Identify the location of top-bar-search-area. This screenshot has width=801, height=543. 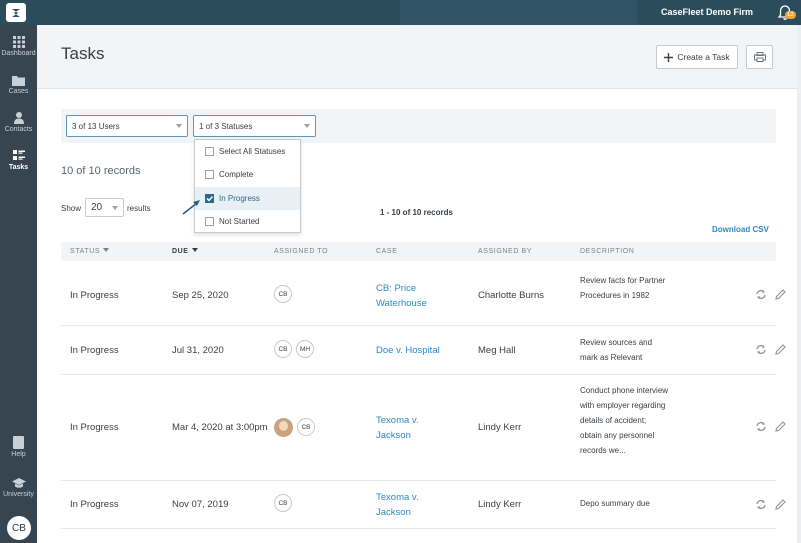
(518, 12).